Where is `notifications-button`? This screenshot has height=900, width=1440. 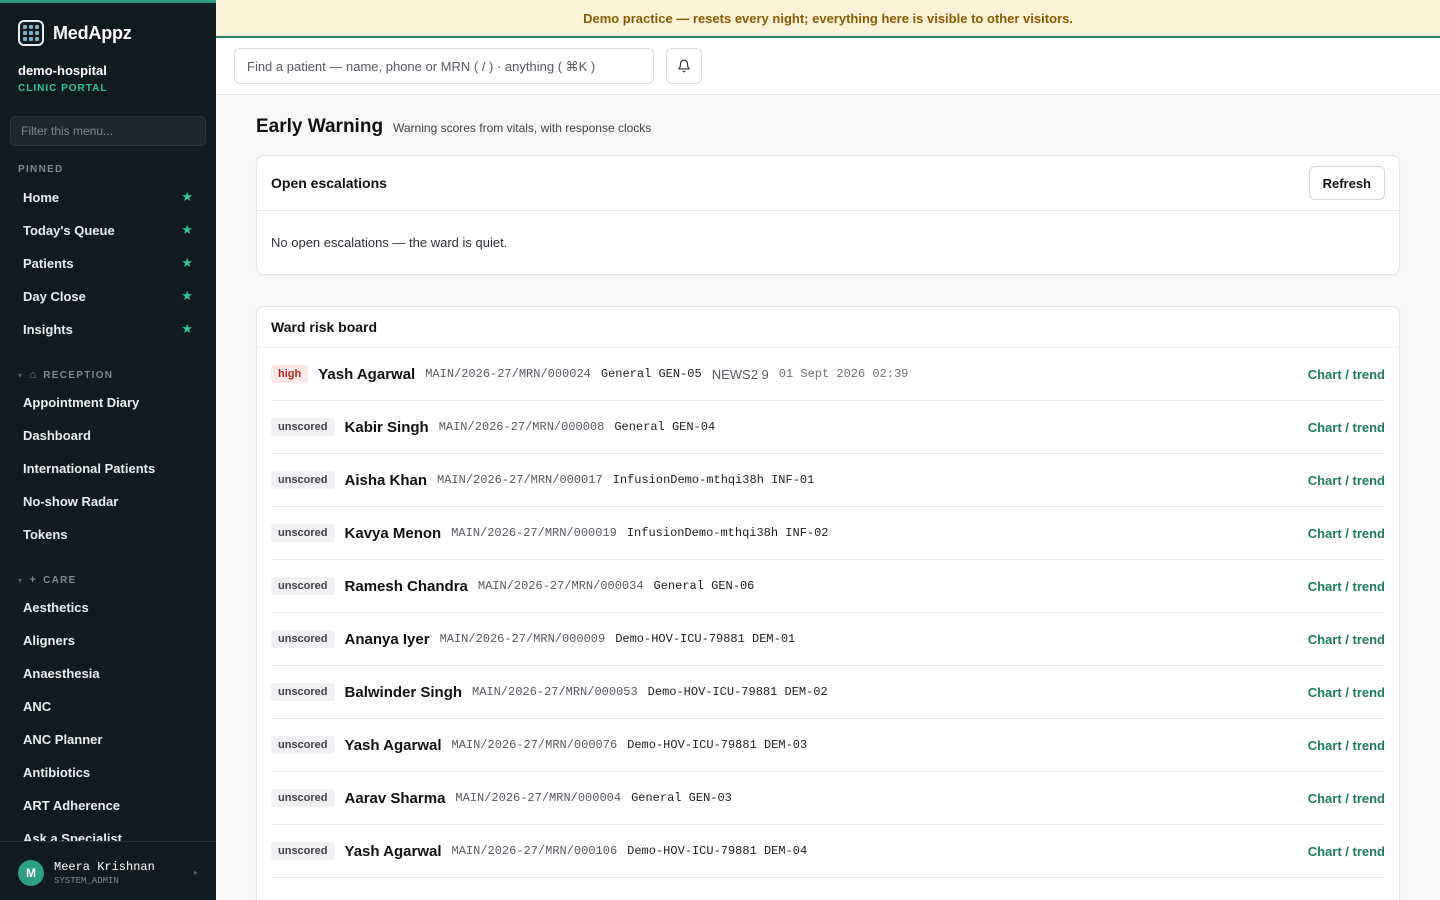 notifications-button is located at coordinates (684, 66).